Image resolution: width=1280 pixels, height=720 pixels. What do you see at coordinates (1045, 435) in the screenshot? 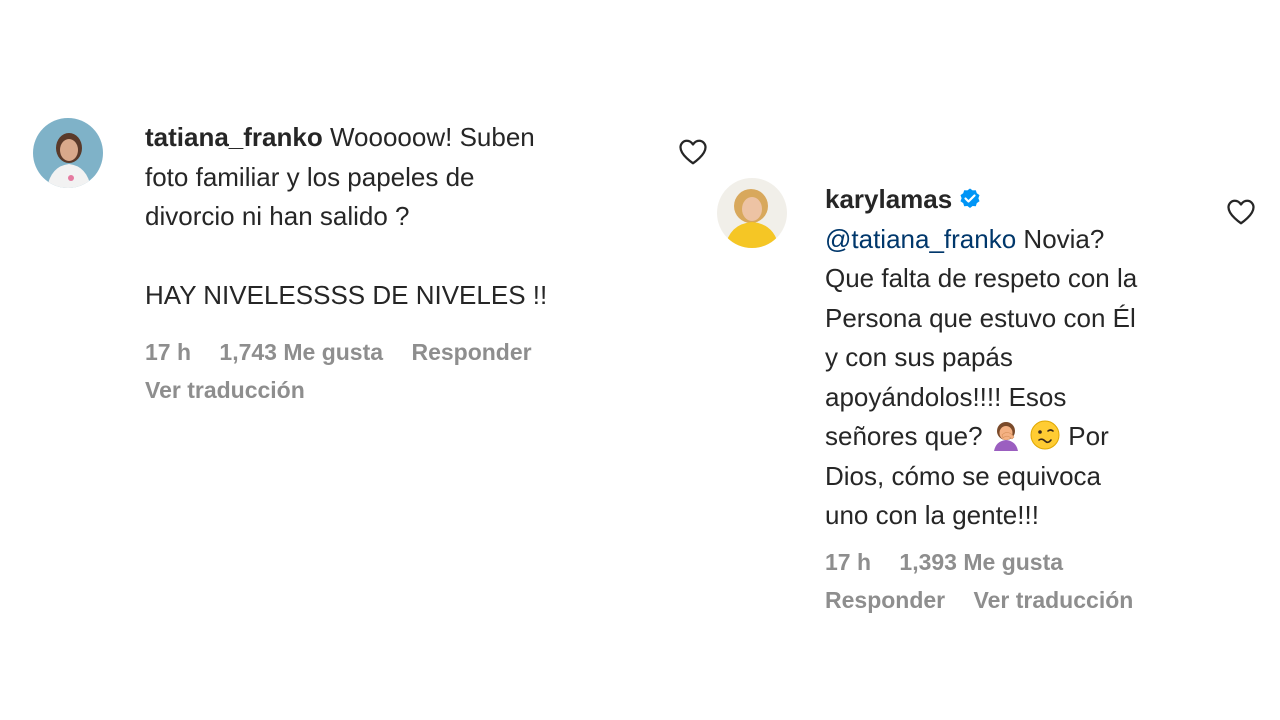
I see `woozy-face-emoji` at bounding box center [1045, 435].